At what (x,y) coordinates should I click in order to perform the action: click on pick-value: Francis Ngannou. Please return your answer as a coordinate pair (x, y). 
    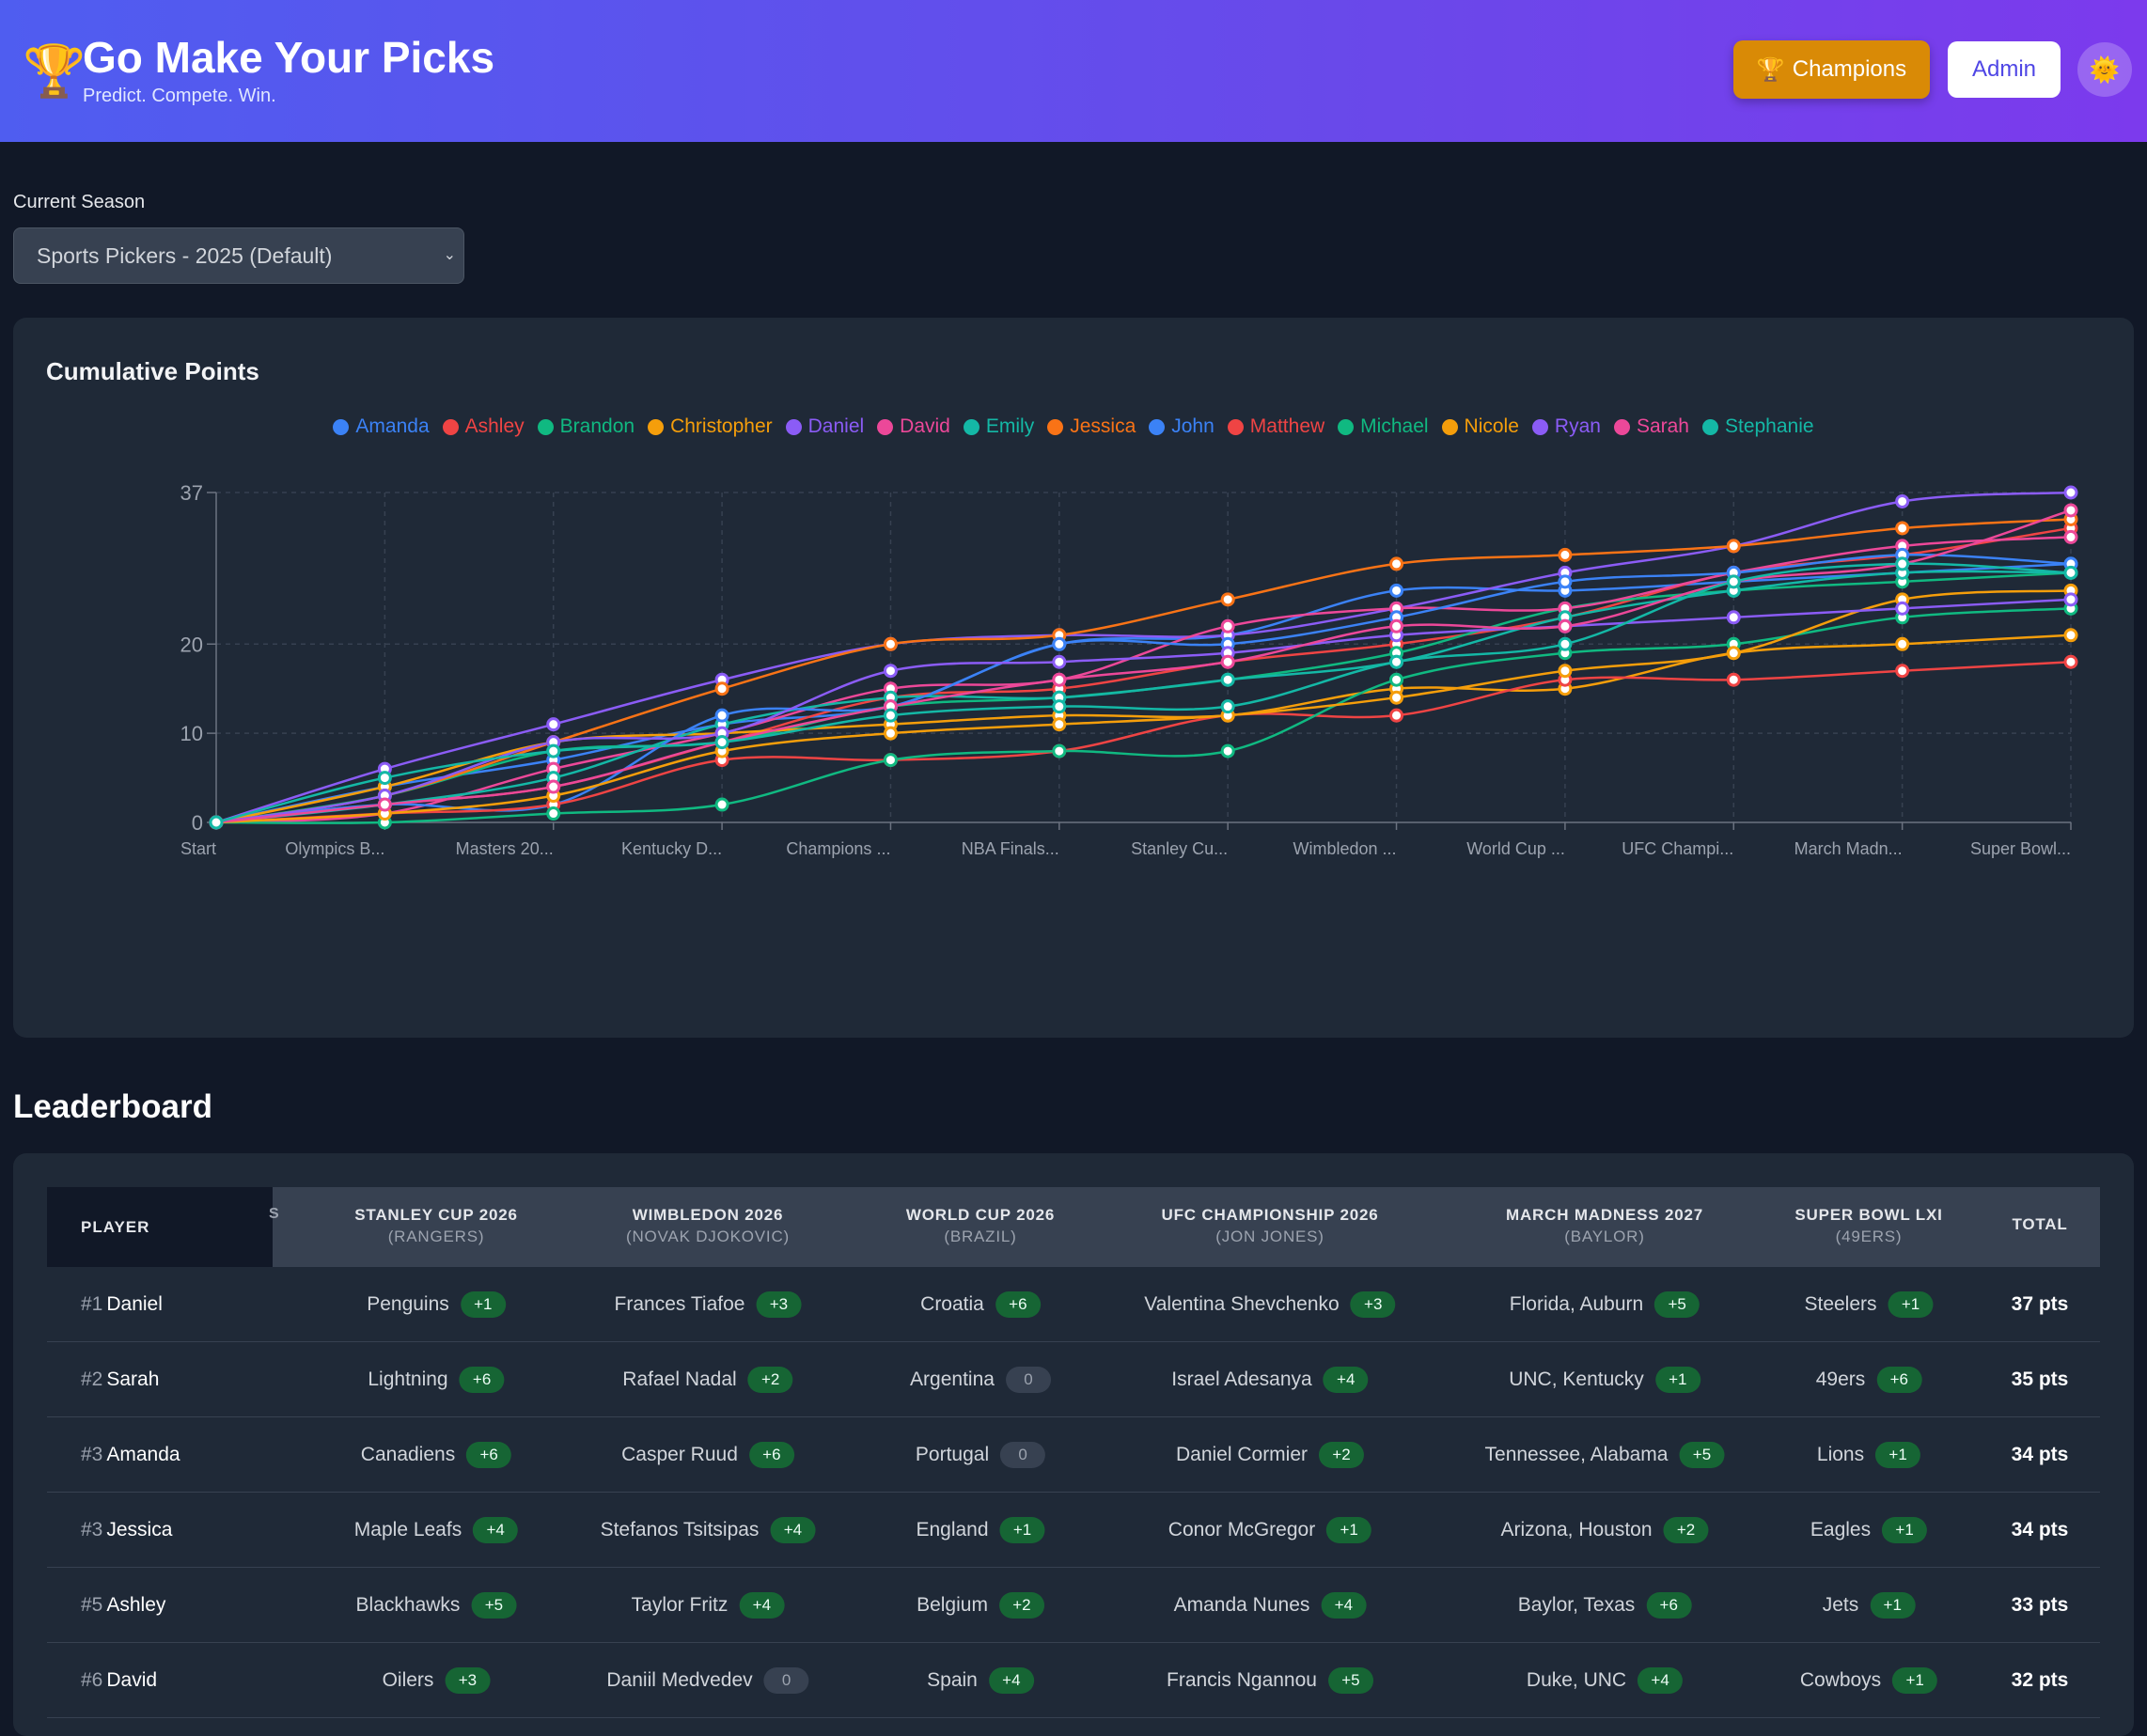
    Looking at the image, I should click on (1242, 1679).